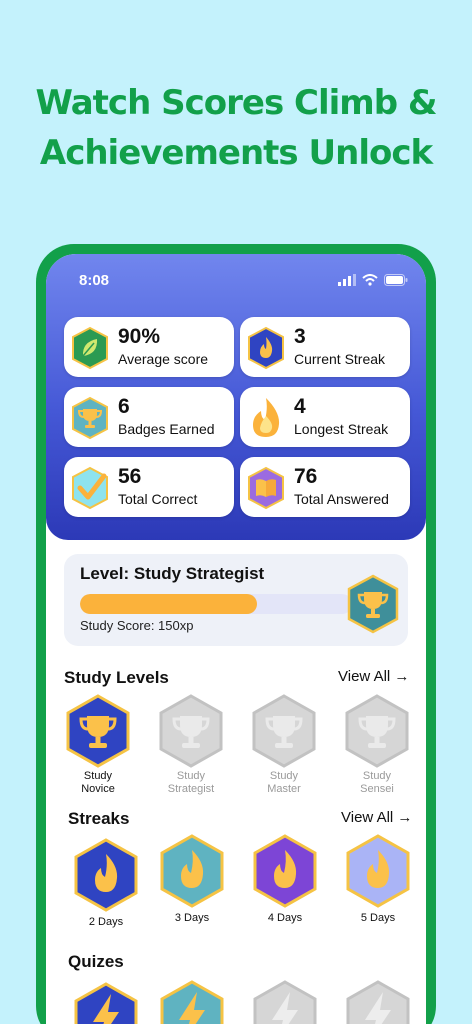  Describe the element at coordinates (192, 918) in the screenshot. I see `streak-label: 3 Days` at that location.